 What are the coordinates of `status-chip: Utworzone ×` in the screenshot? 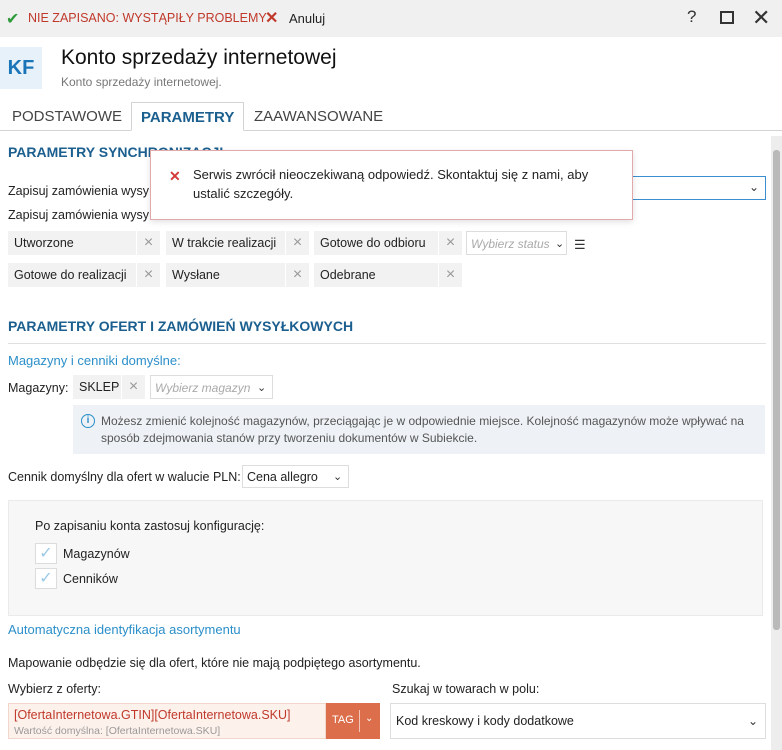 It's located at (84, 243).